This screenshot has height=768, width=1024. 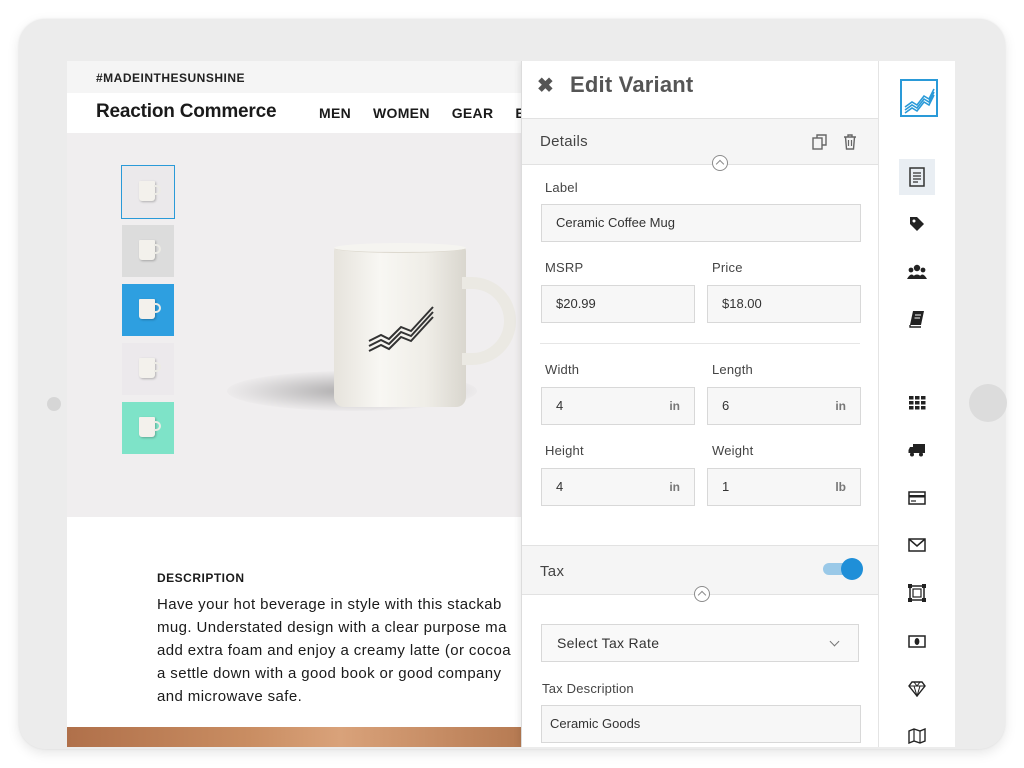 I want to click on height-field-label: Height, so click(x=564, y=450).